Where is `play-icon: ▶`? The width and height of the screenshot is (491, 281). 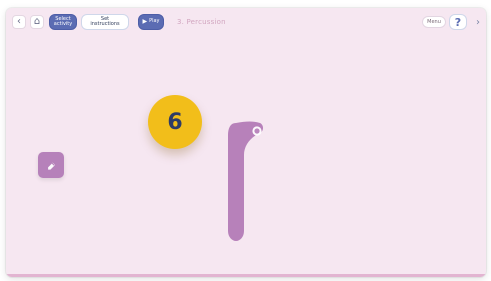
play-icon: ▶ is located at coordinates (145, 21).